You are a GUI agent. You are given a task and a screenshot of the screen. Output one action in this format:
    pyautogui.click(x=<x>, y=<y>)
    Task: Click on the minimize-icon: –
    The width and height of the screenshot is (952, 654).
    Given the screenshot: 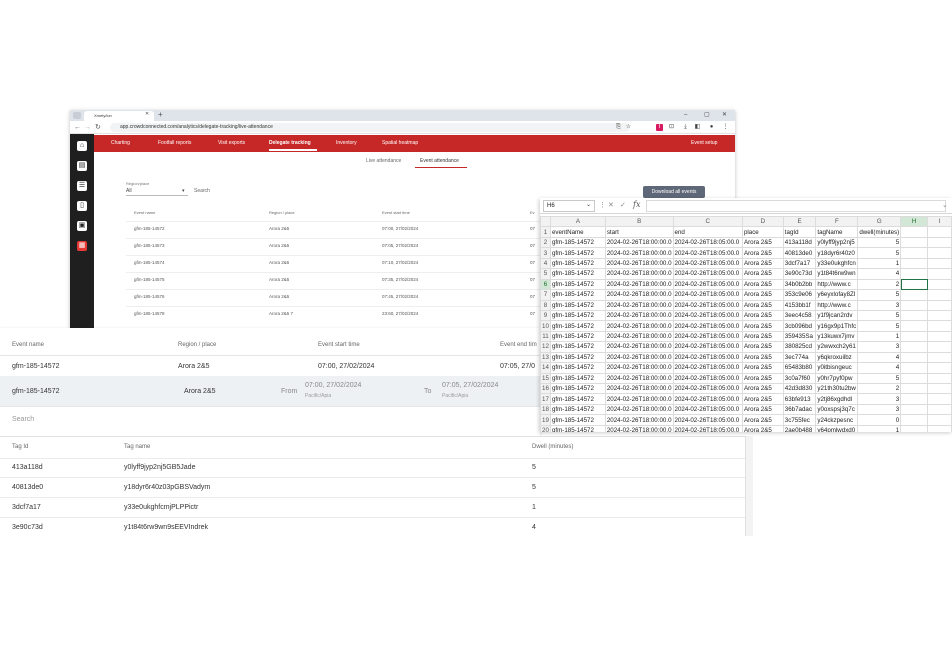 What is the action you would take?
    pyautogui.click(x=685, y=115)
    